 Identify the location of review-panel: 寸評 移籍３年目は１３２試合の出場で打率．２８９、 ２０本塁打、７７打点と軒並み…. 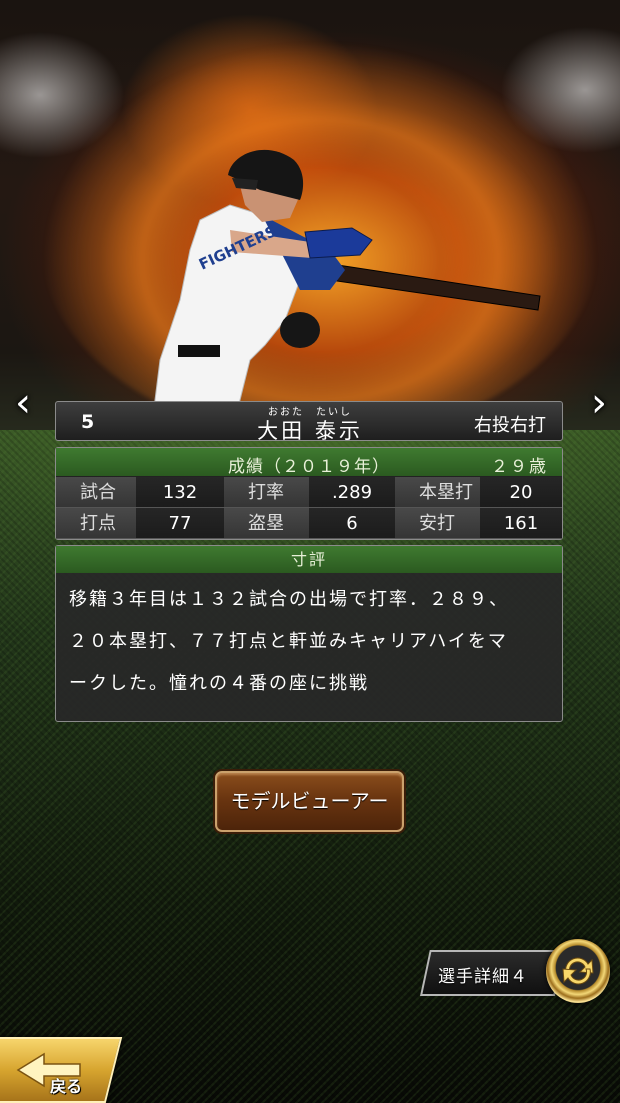
(309, 633).